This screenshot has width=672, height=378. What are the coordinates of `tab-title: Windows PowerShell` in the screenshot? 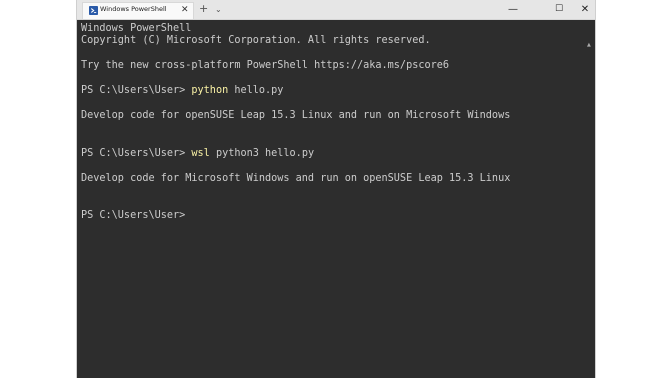 It's located at (133, 9).